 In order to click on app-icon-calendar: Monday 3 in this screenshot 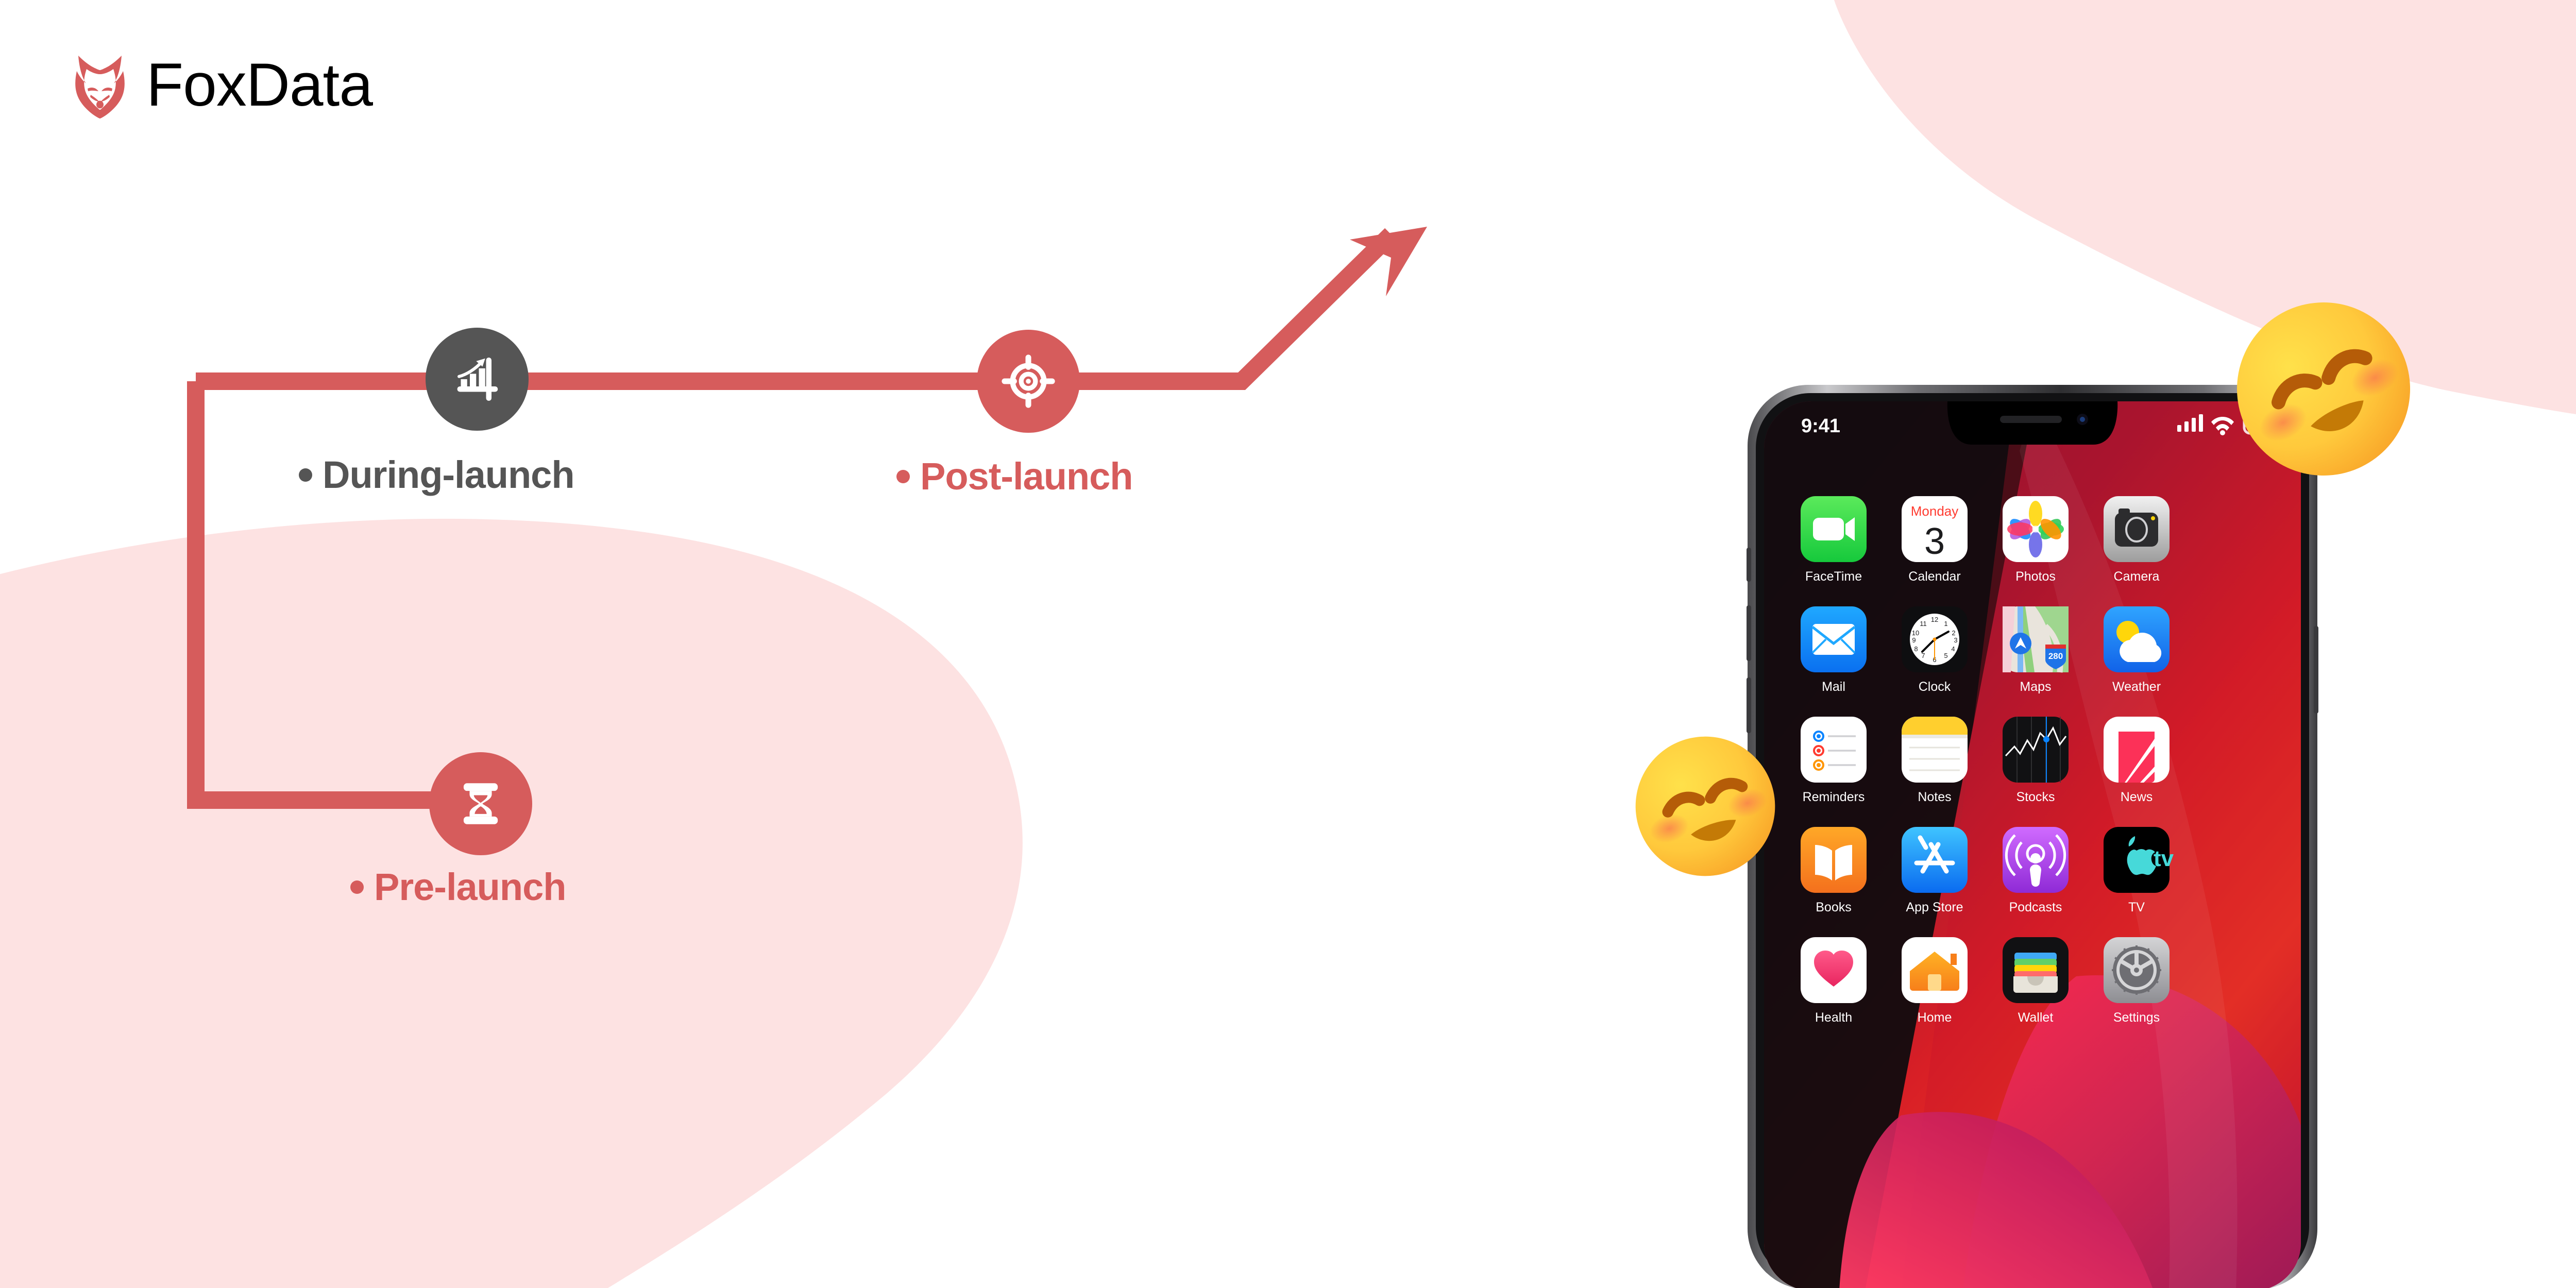, I will do `click(1935, 529)`.